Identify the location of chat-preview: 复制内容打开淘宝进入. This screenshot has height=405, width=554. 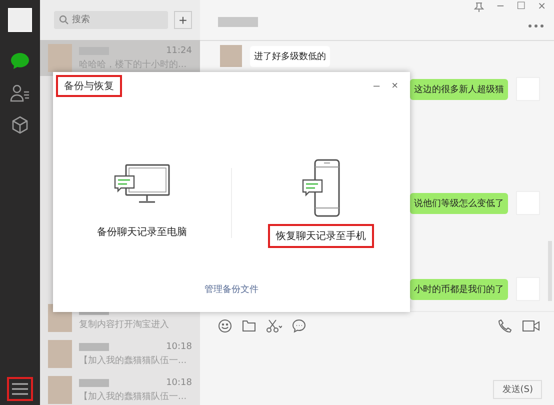
(124, 324).